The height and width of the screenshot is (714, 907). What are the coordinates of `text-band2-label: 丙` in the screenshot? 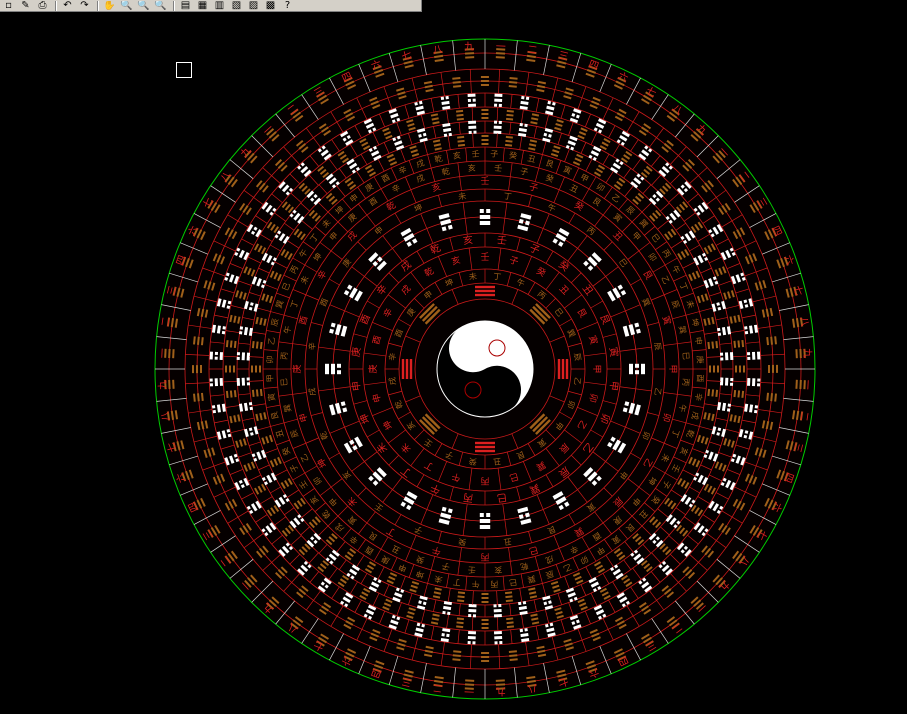 It's located at (686, 382).